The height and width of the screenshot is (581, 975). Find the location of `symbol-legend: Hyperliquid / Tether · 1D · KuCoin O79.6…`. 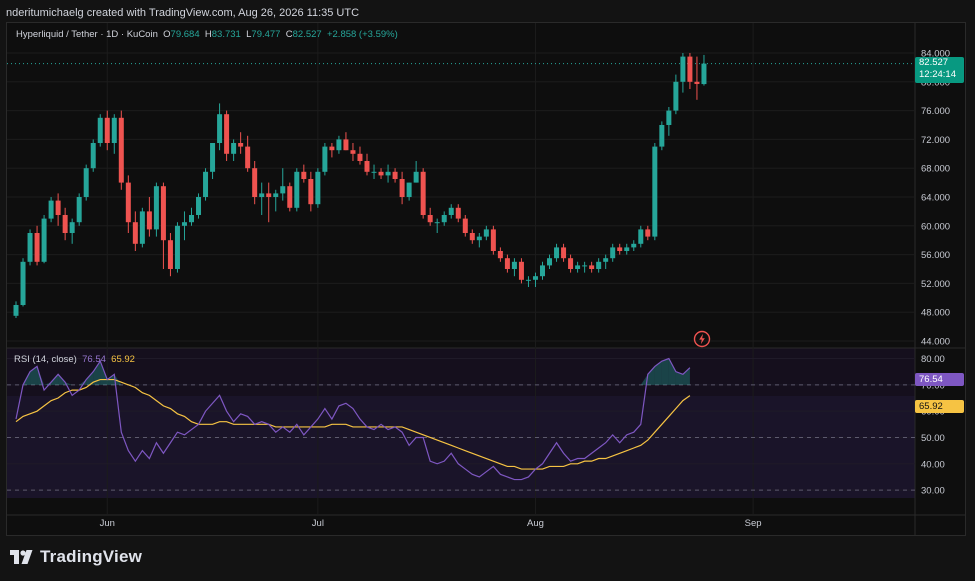

symbol-legend: Hyperliquid / Tether · 1D · KuCoin O79.6… is located at coordinates (207, 35).